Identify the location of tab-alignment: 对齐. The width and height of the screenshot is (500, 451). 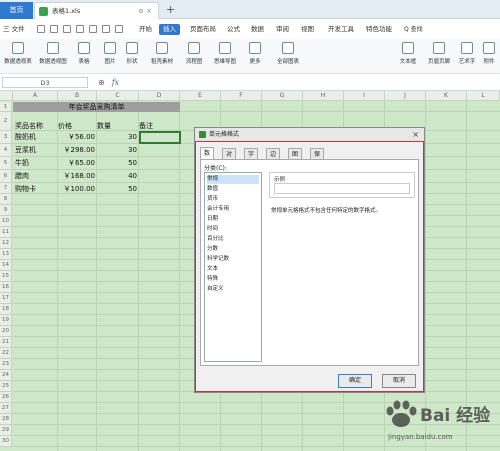
(229, 158).